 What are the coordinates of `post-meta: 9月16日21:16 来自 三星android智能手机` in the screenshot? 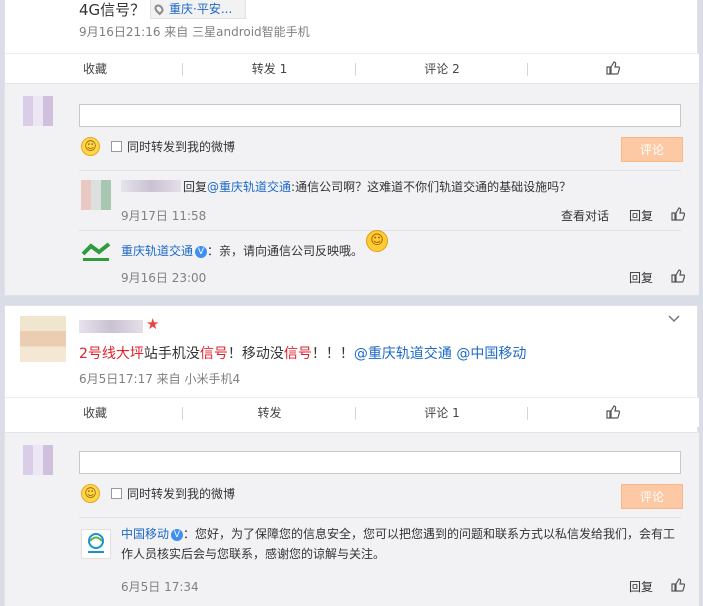 It's located at (194, 32).